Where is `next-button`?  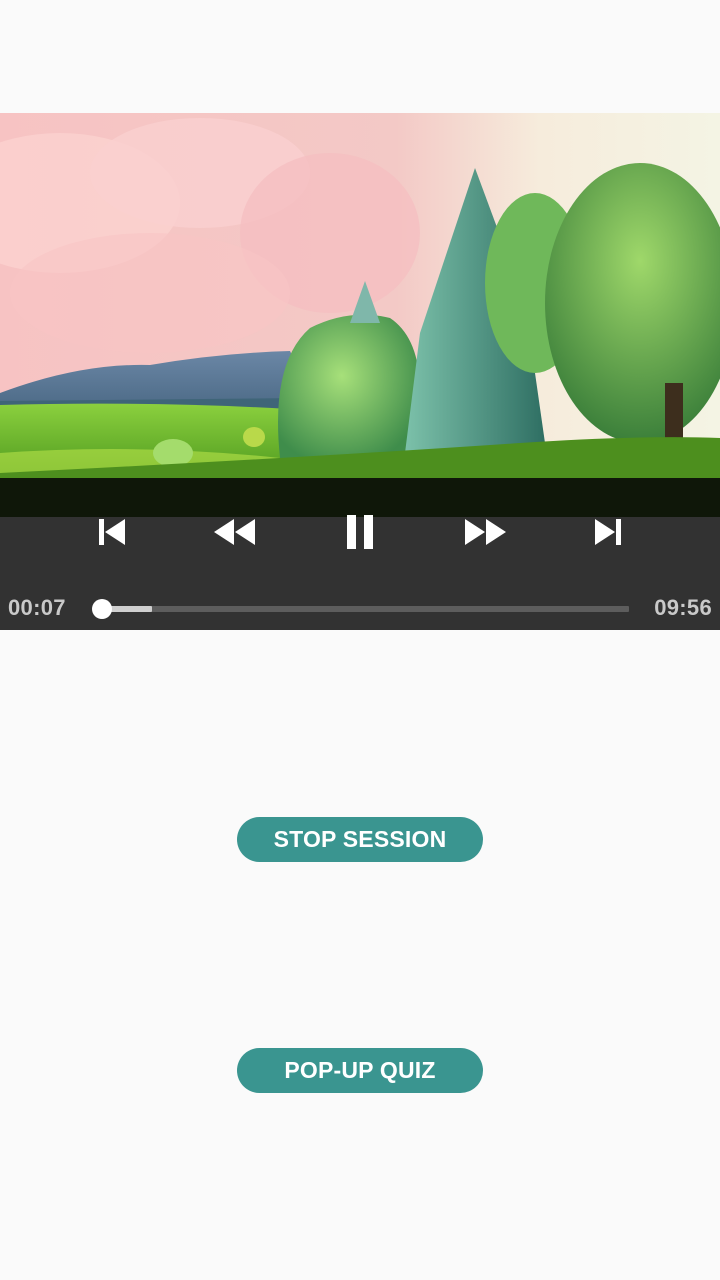 next-button is located at coordinates (608, 532).